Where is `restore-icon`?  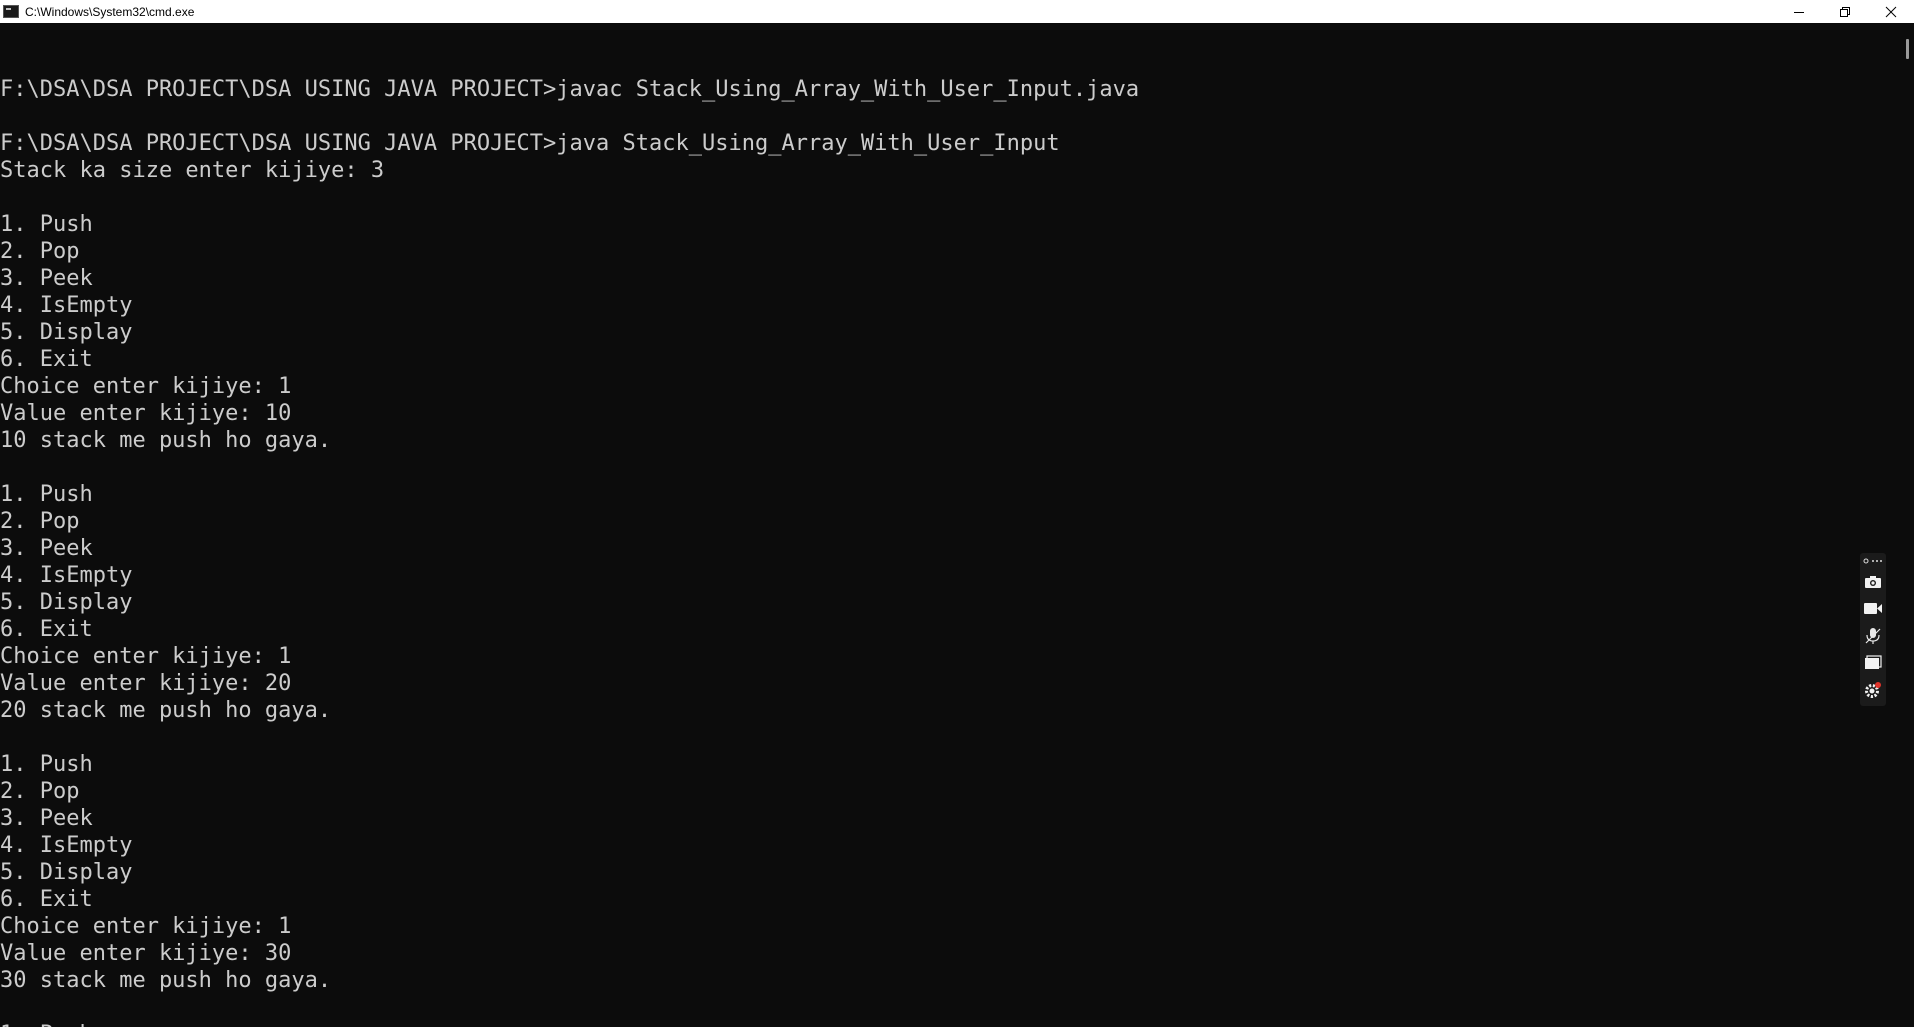
restore-icon is located at coordinates (1845, 12).